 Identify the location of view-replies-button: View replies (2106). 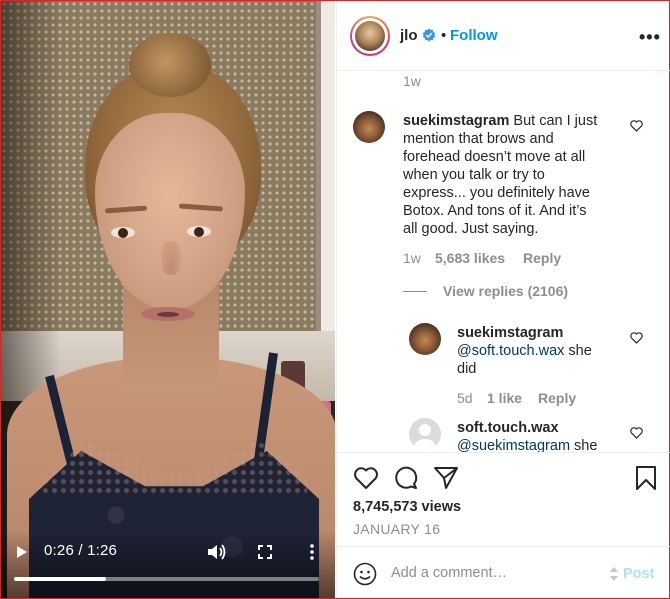
(505, 291).